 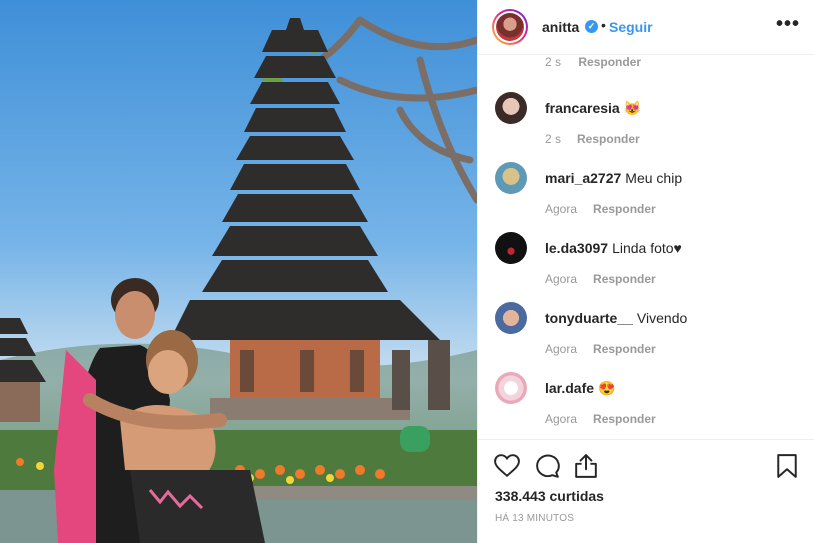 What do you see at coordinates (560, 27) in the screenshot?
I see `author-username: anitta` at bounding box center [560, 27].